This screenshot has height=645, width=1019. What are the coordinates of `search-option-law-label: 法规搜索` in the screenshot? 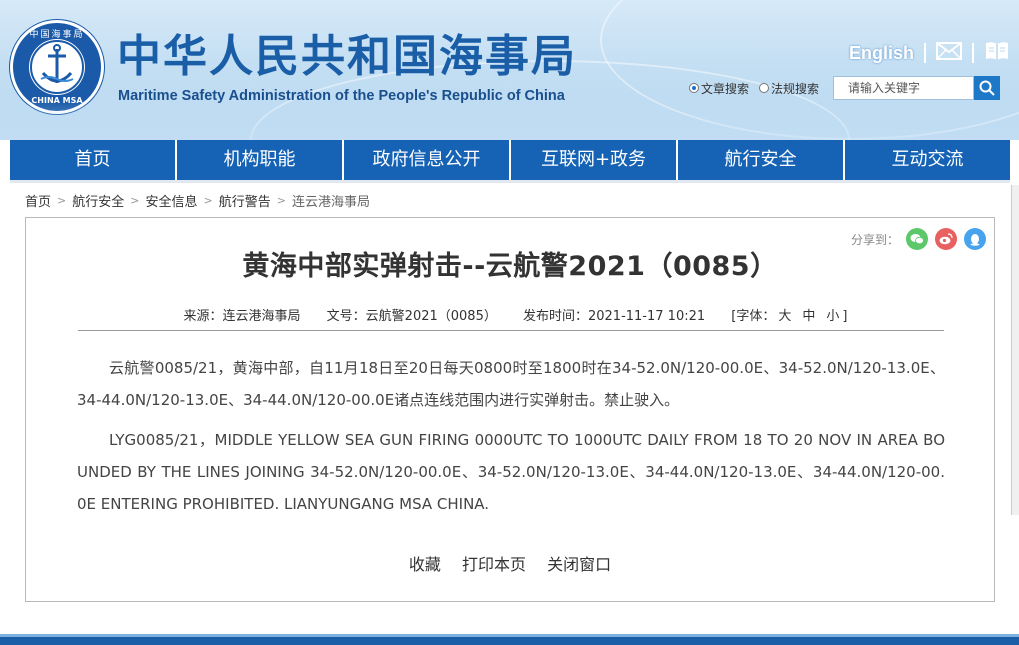 It's located at (795, 88).